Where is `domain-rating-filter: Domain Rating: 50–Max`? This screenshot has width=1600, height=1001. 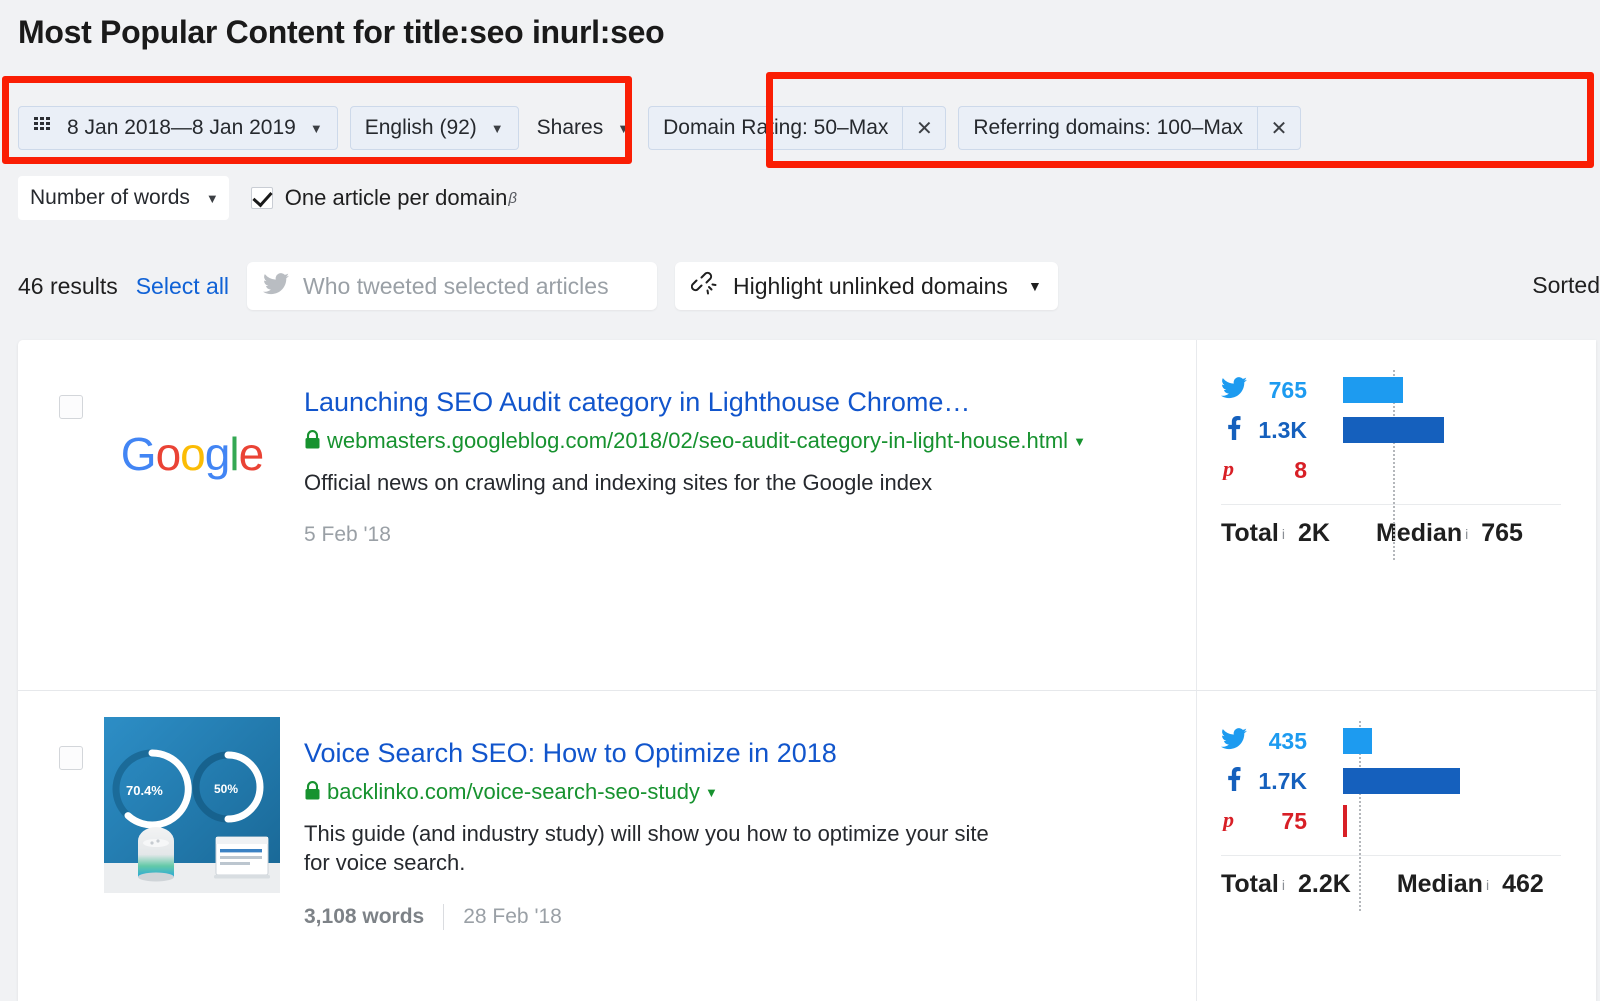
domain-rating-filter: Domain Rating: 50–Max is located at coordinates (775, 128).